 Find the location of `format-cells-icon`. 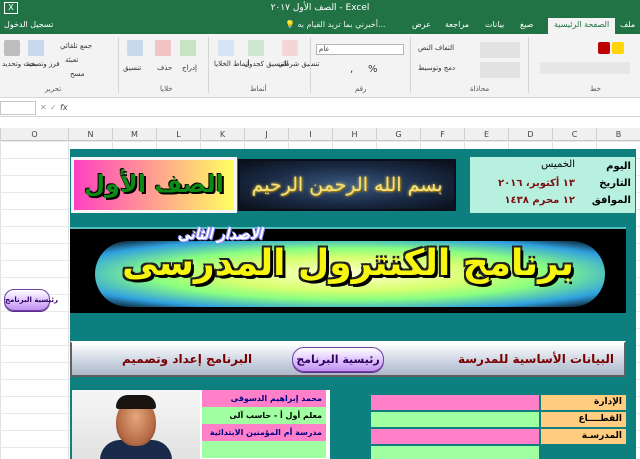

format-cells-icon is located at coordinates (135, 48).